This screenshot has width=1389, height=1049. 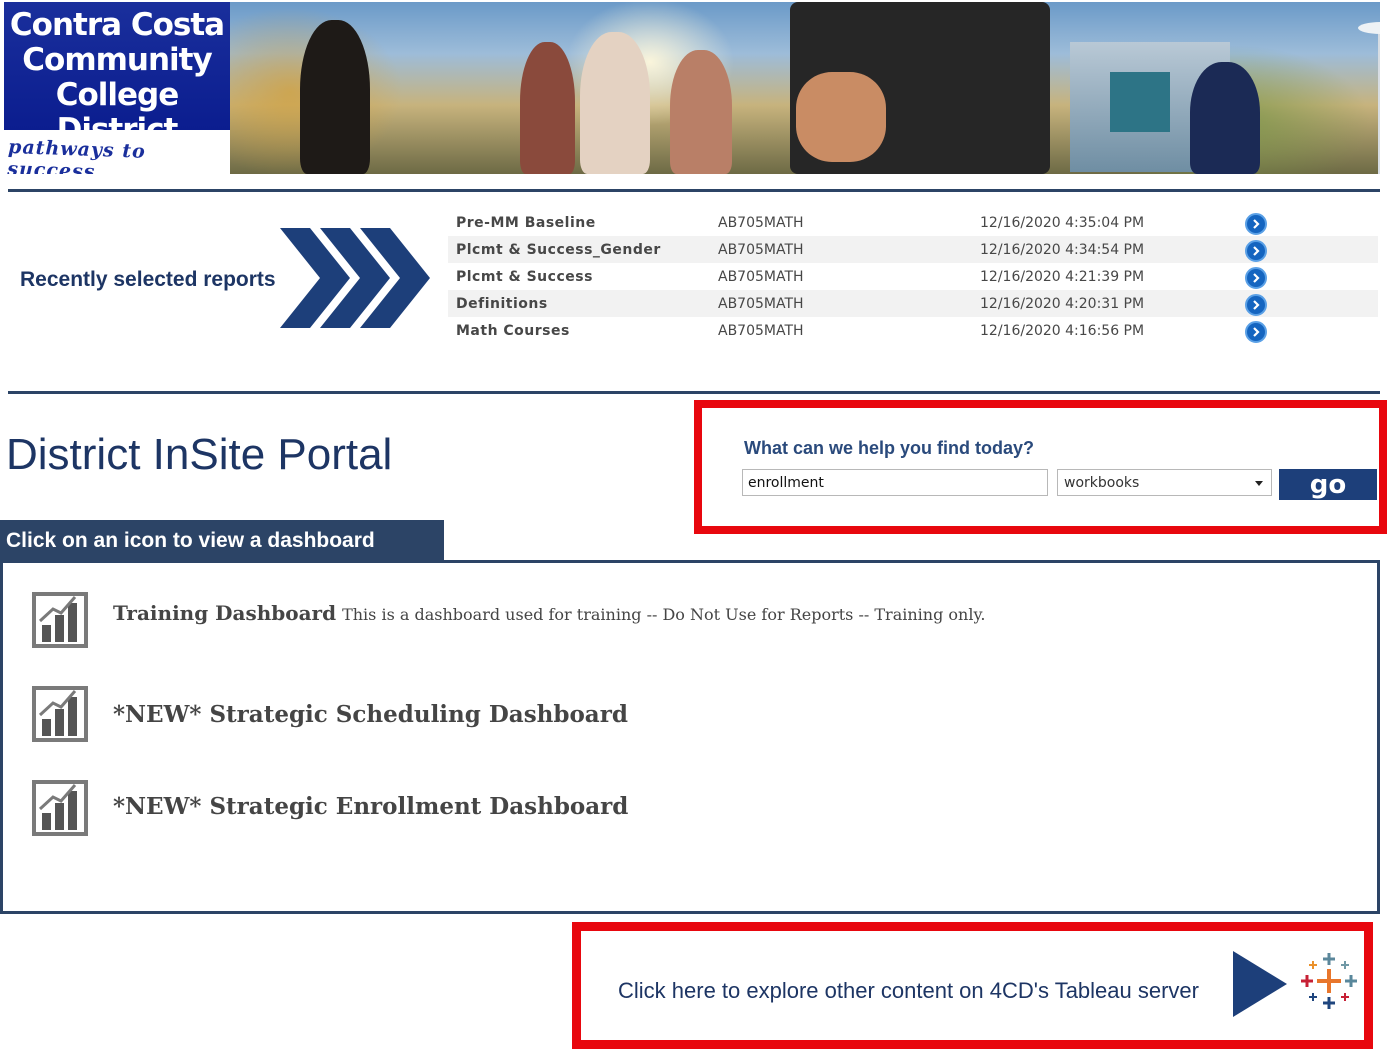 What do you see at coordinates (895, 482) in the screenshot?
I see `search-input` at bounding box center [895, 482].